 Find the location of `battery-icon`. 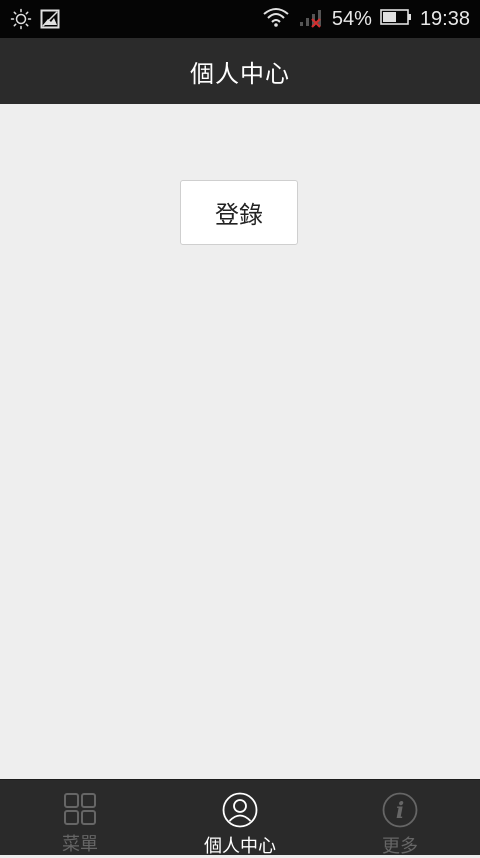

battery-icon is located at coordinates (396, 19).